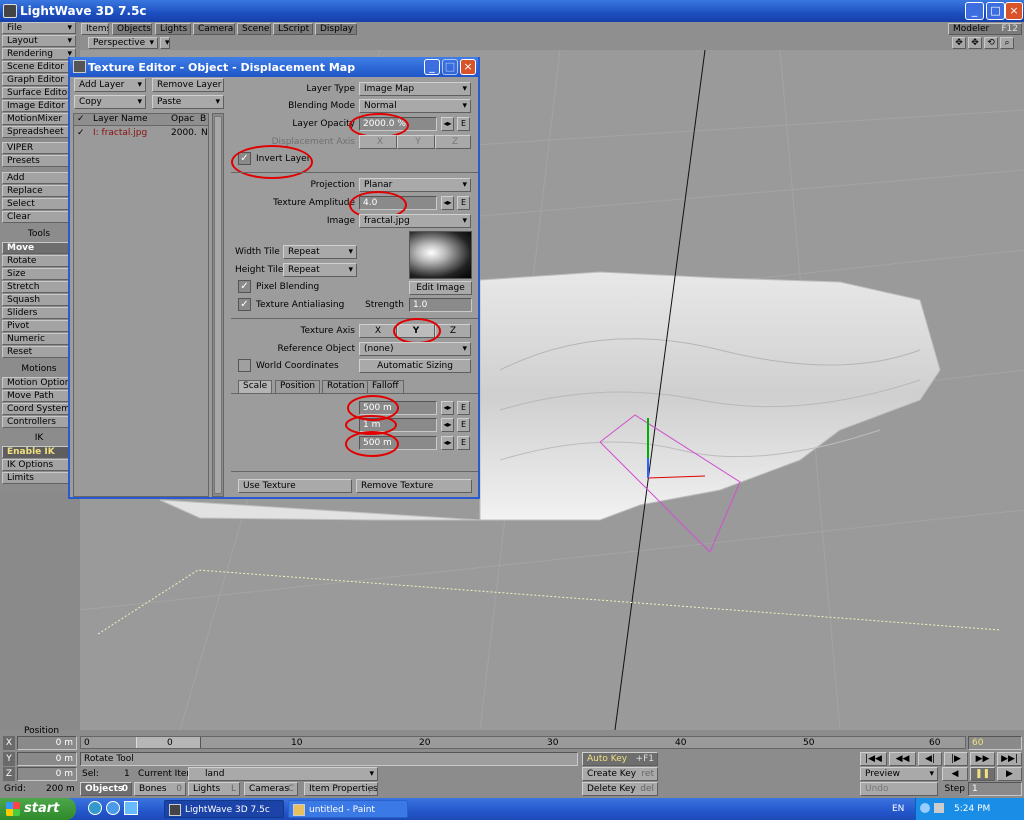 Image resolution: width=1024 pixels, height=820 pixels. I want to click on zoom-view-icon: ⌕, so click(1007, 43).